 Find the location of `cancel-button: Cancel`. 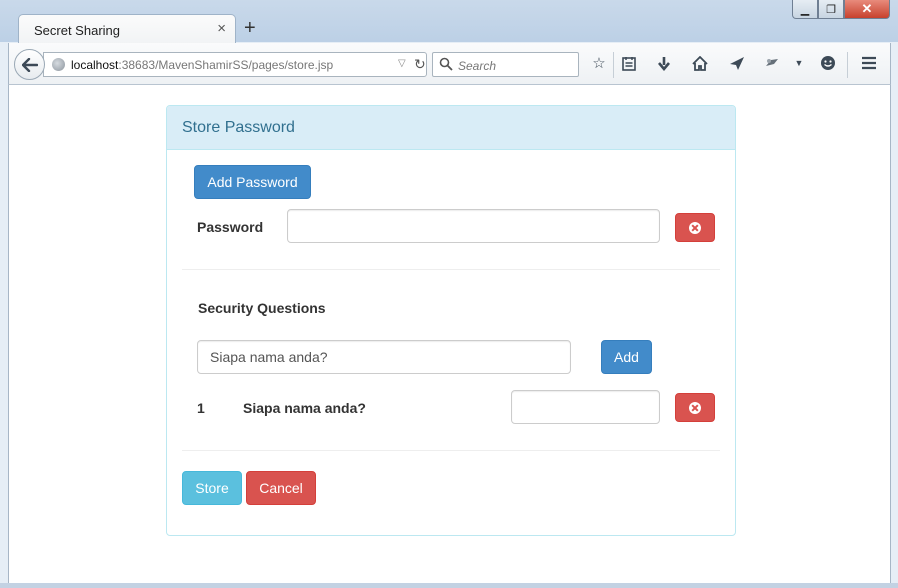

cancel-button: Cancel is located at coordinates (281, 488).